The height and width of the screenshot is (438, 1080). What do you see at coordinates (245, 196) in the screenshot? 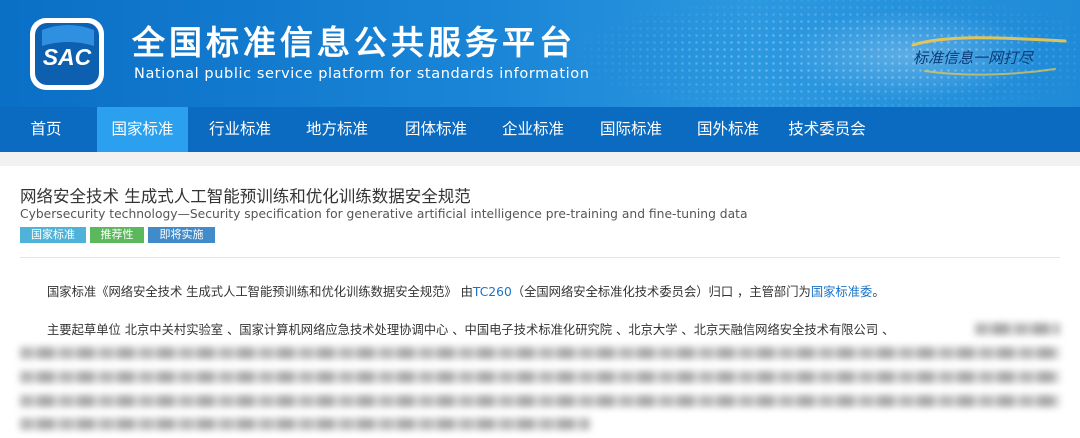
I see `standard-title-cn: 网络安全技术 生成式人工智能预训练和优化训练数据安全规范` at bounding box center [245, 196].